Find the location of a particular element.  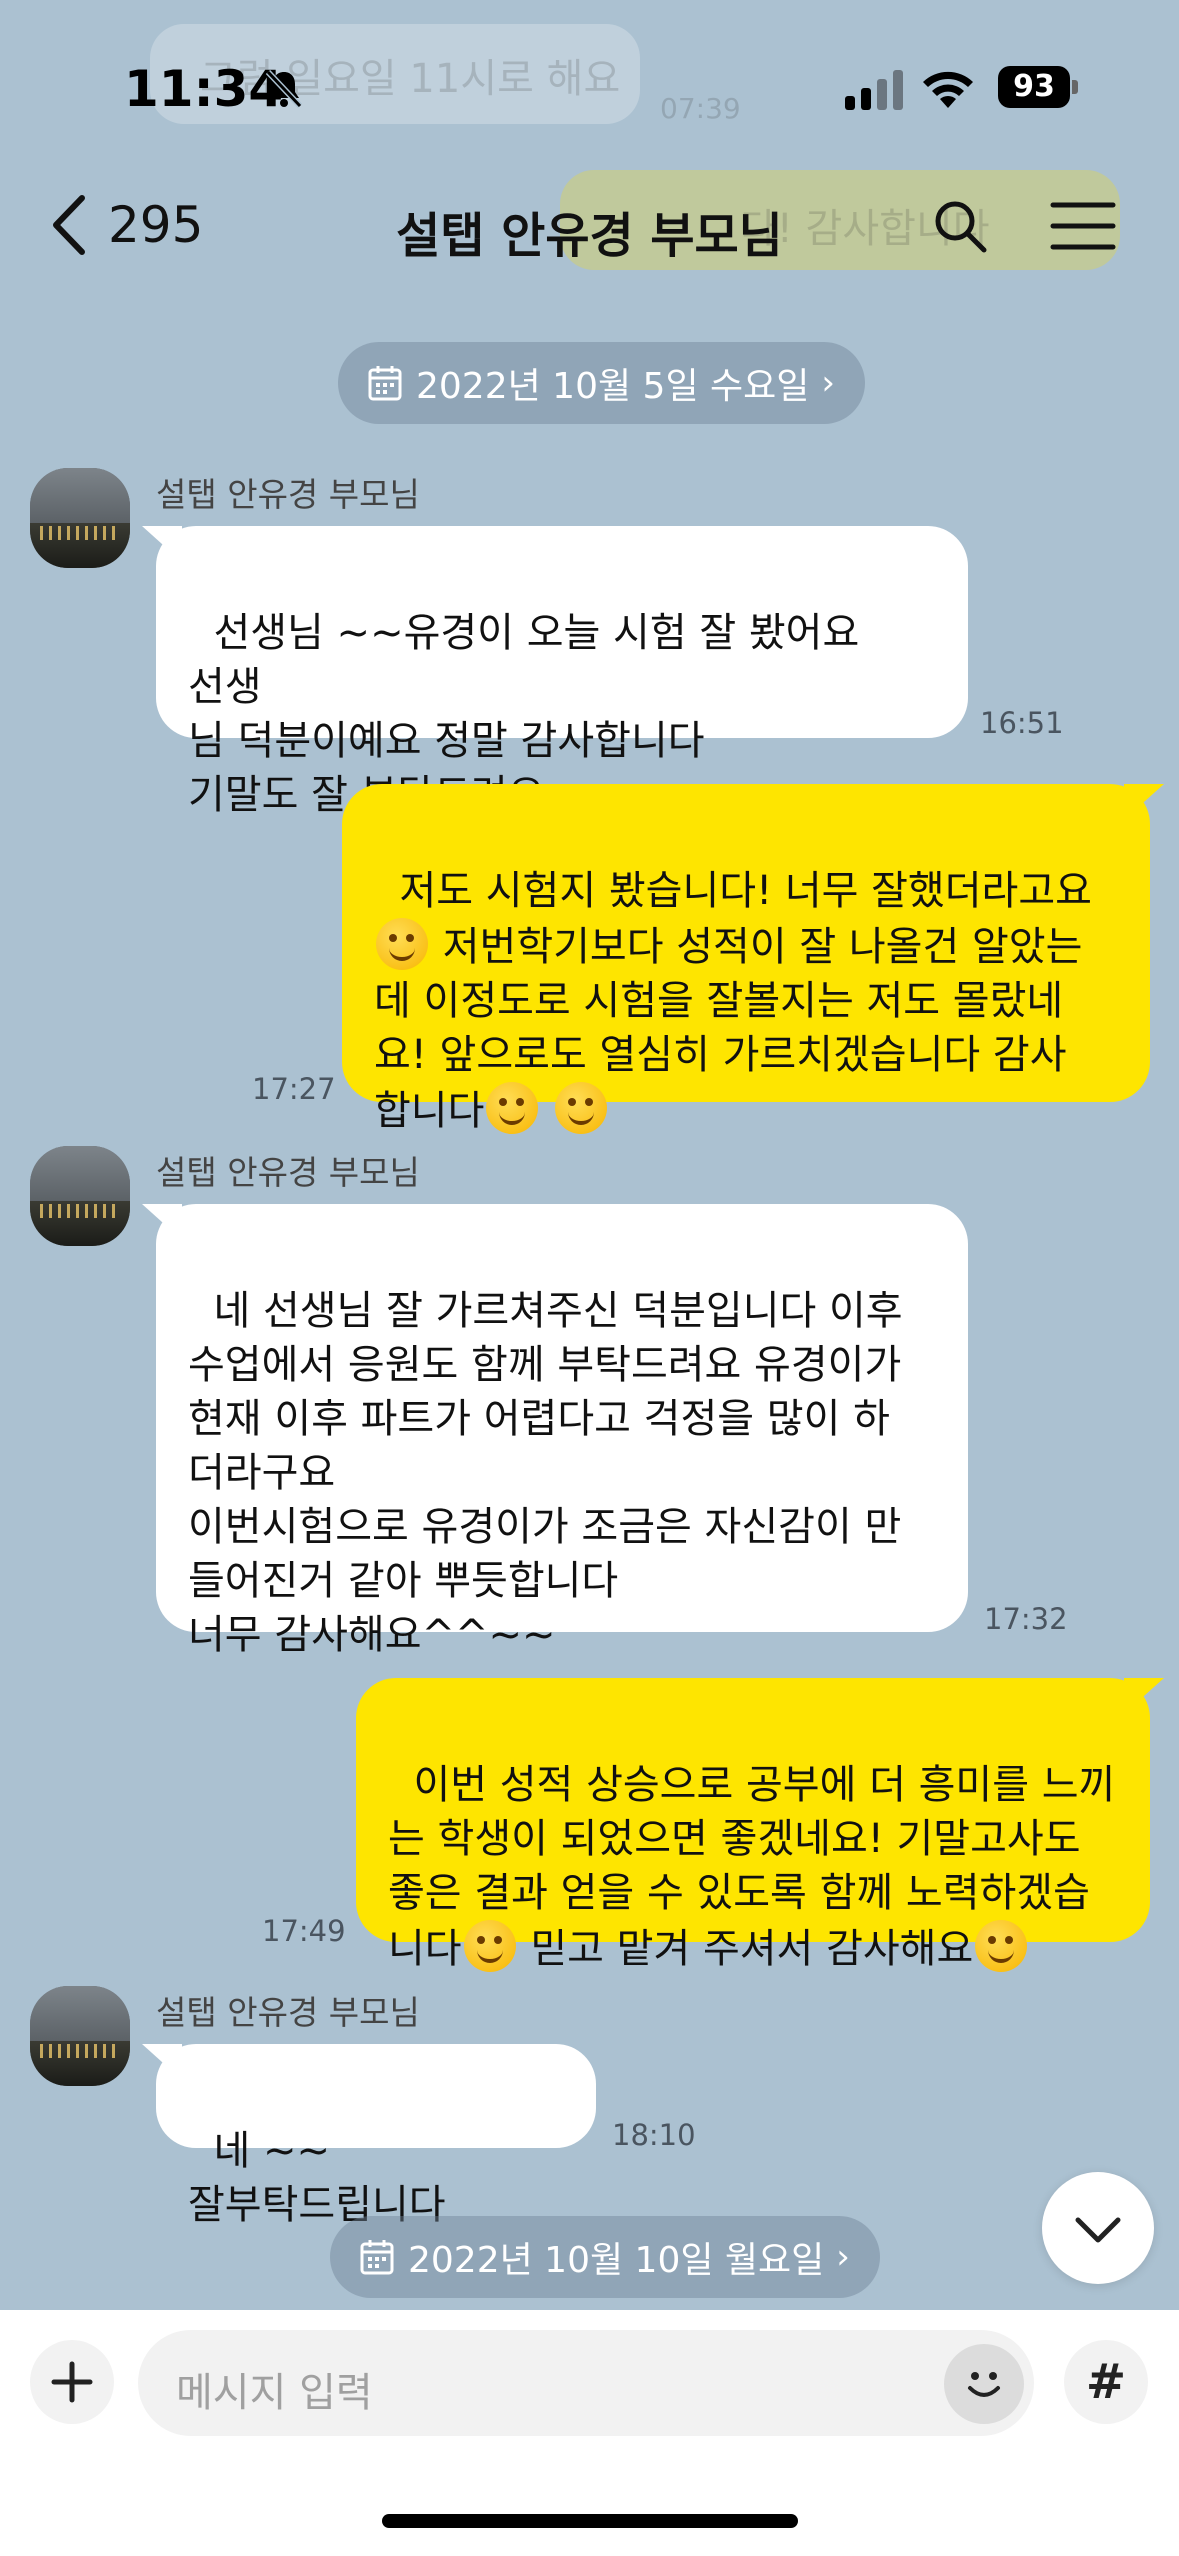

smiley-icon is located at coordinates (984, 2384).